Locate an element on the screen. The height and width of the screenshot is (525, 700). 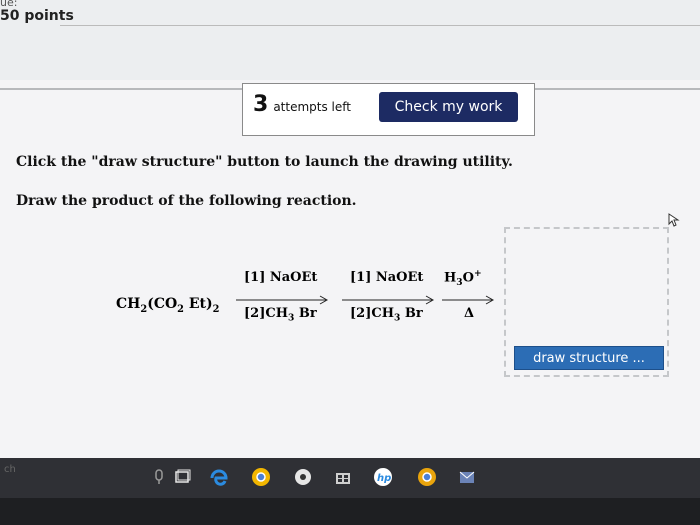
step3-reagent-top: H3O+ is located at coordinates (463, 278).